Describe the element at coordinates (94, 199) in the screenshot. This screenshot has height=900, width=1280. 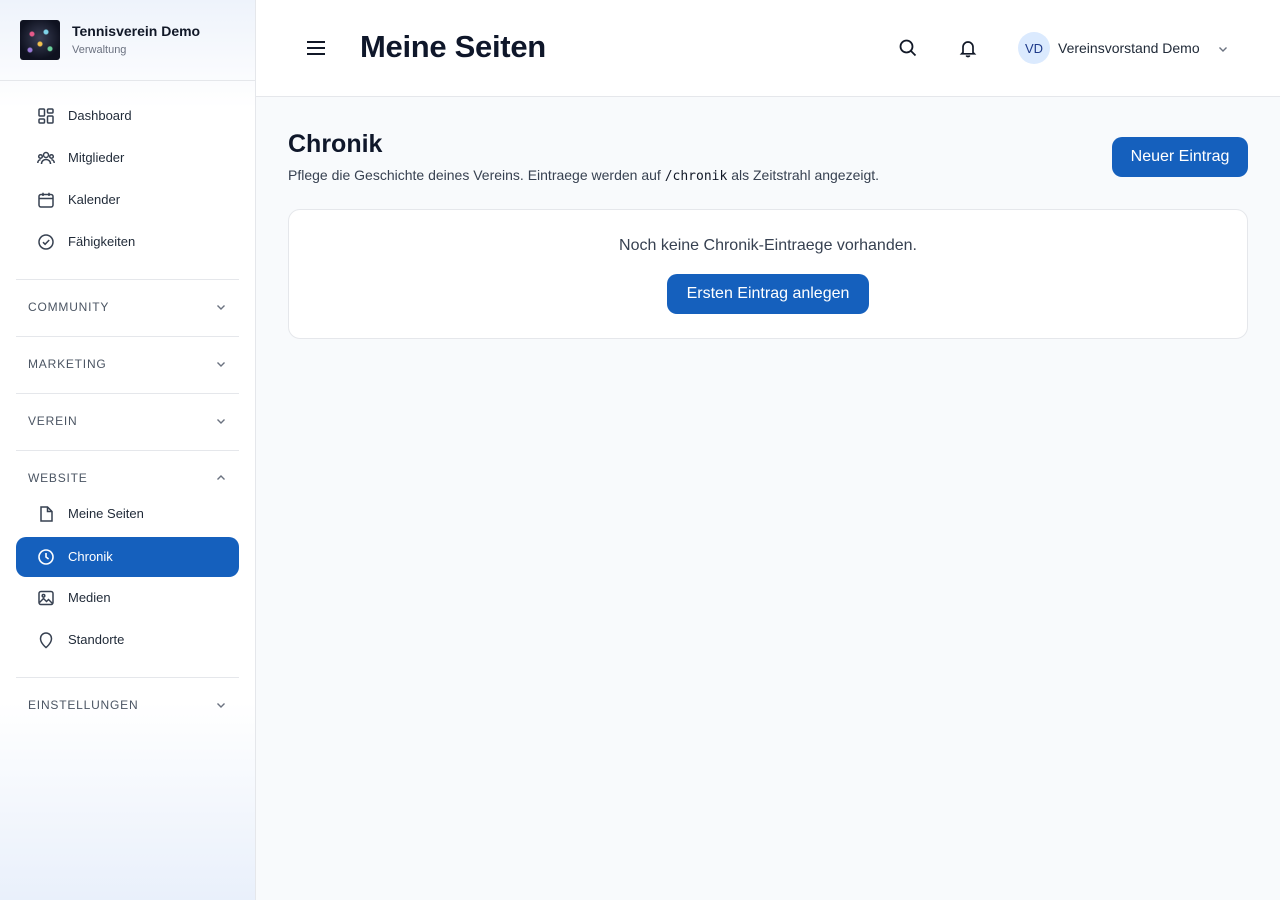
I see `sidebar-item-label: Kalender` at that location.